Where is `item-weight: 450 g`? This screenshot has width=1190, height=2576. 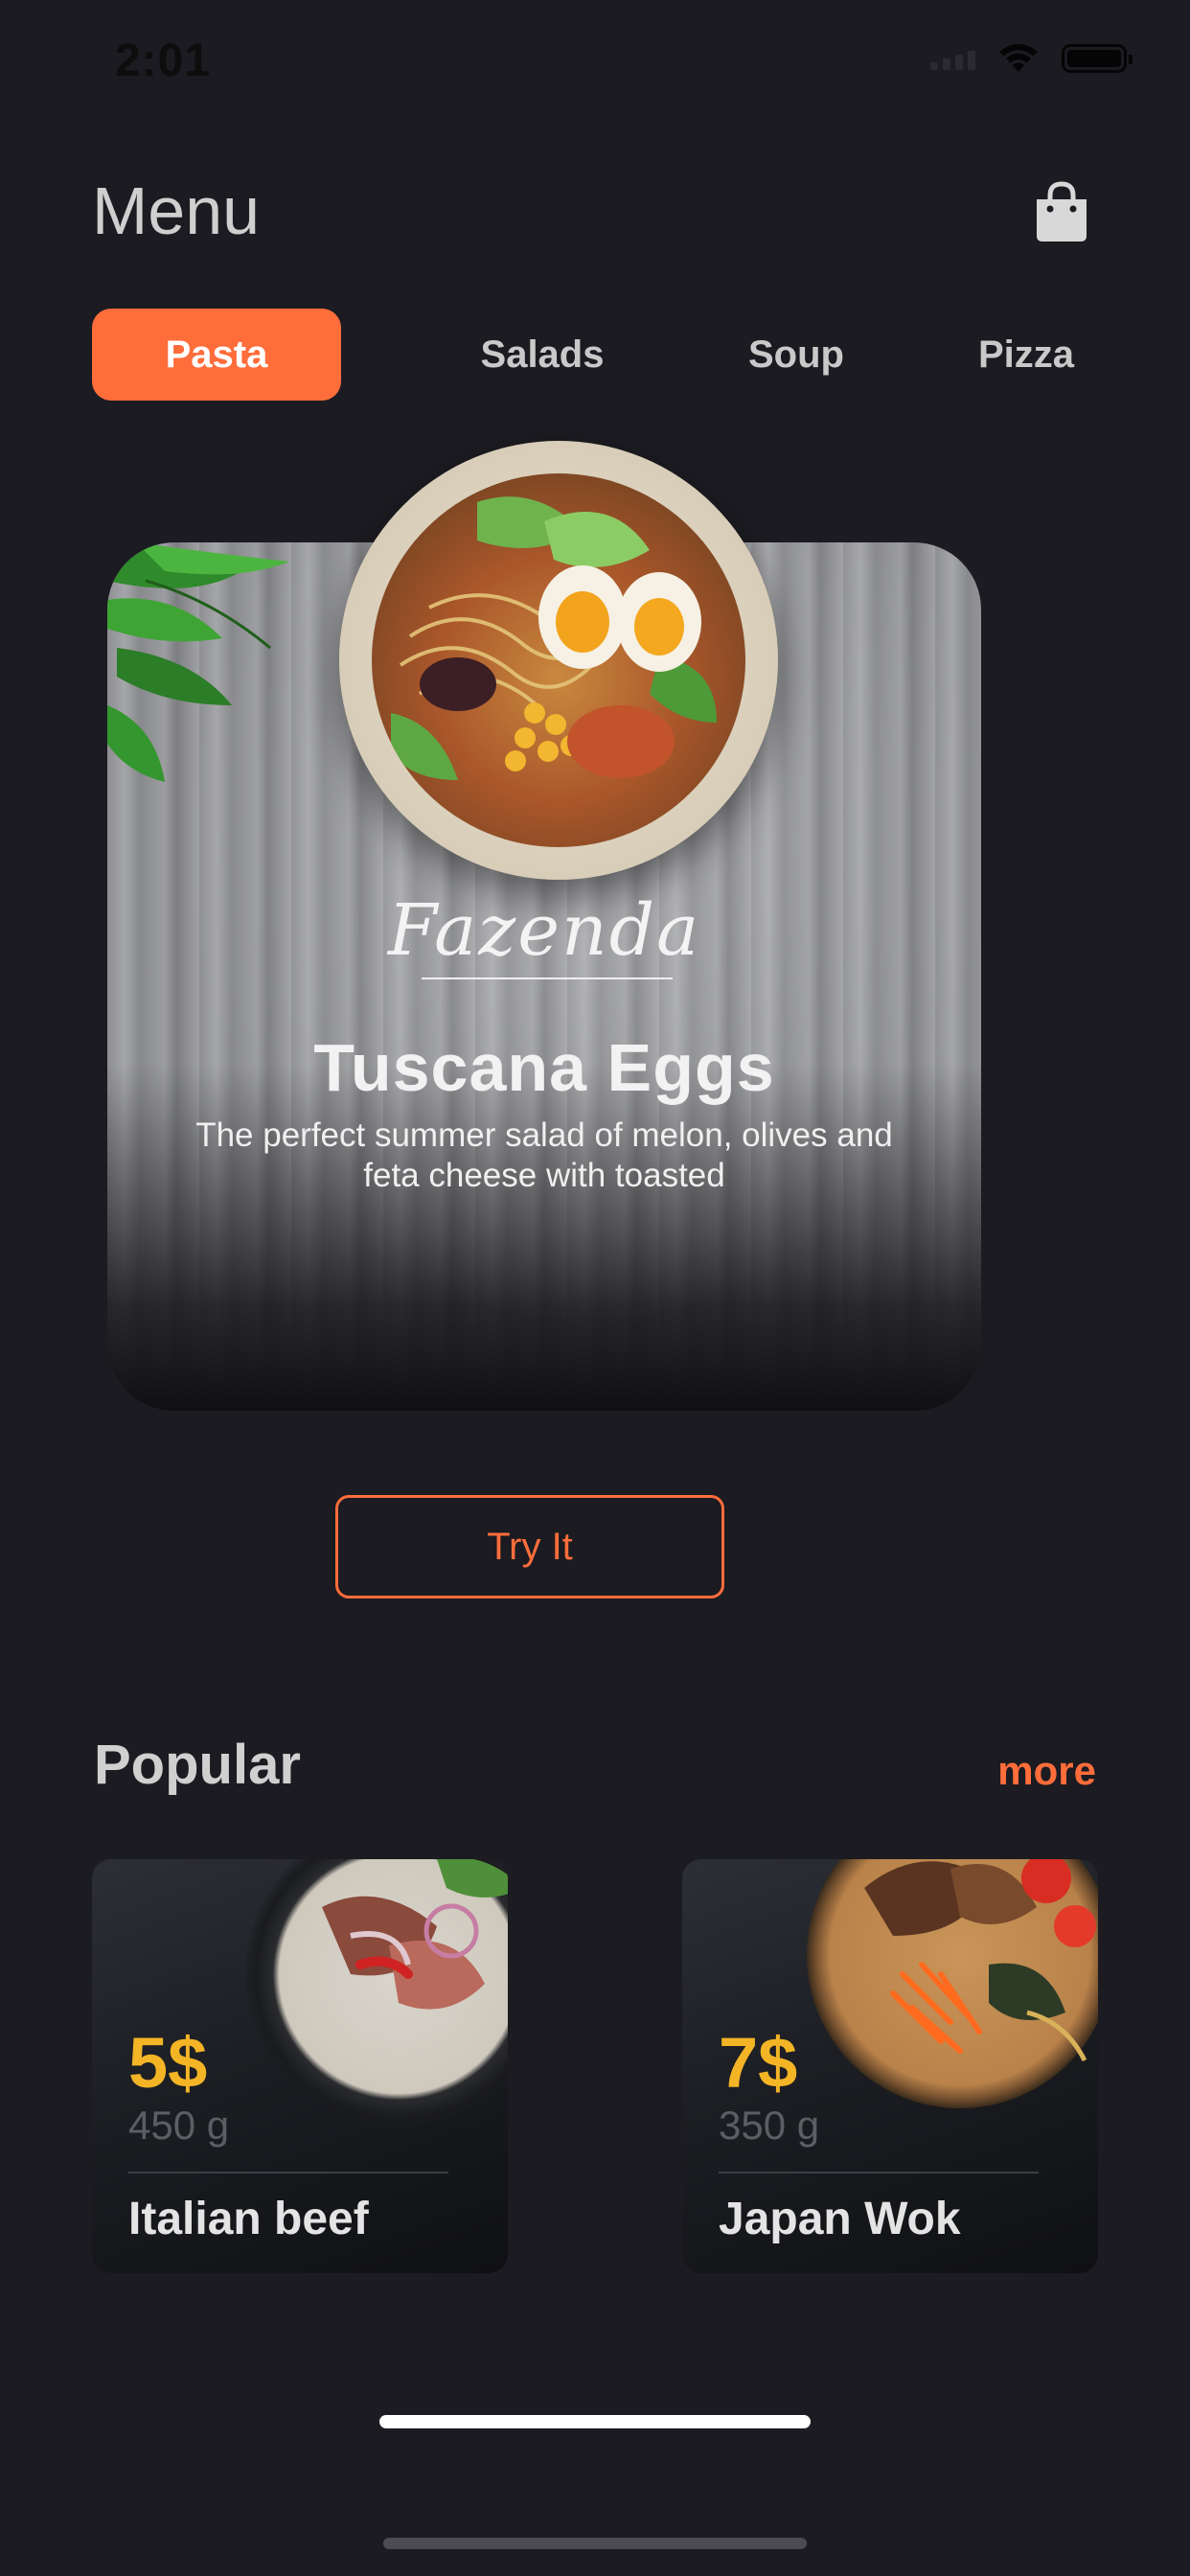
item-weight: 450 g is located at coordinates (179, 2125).